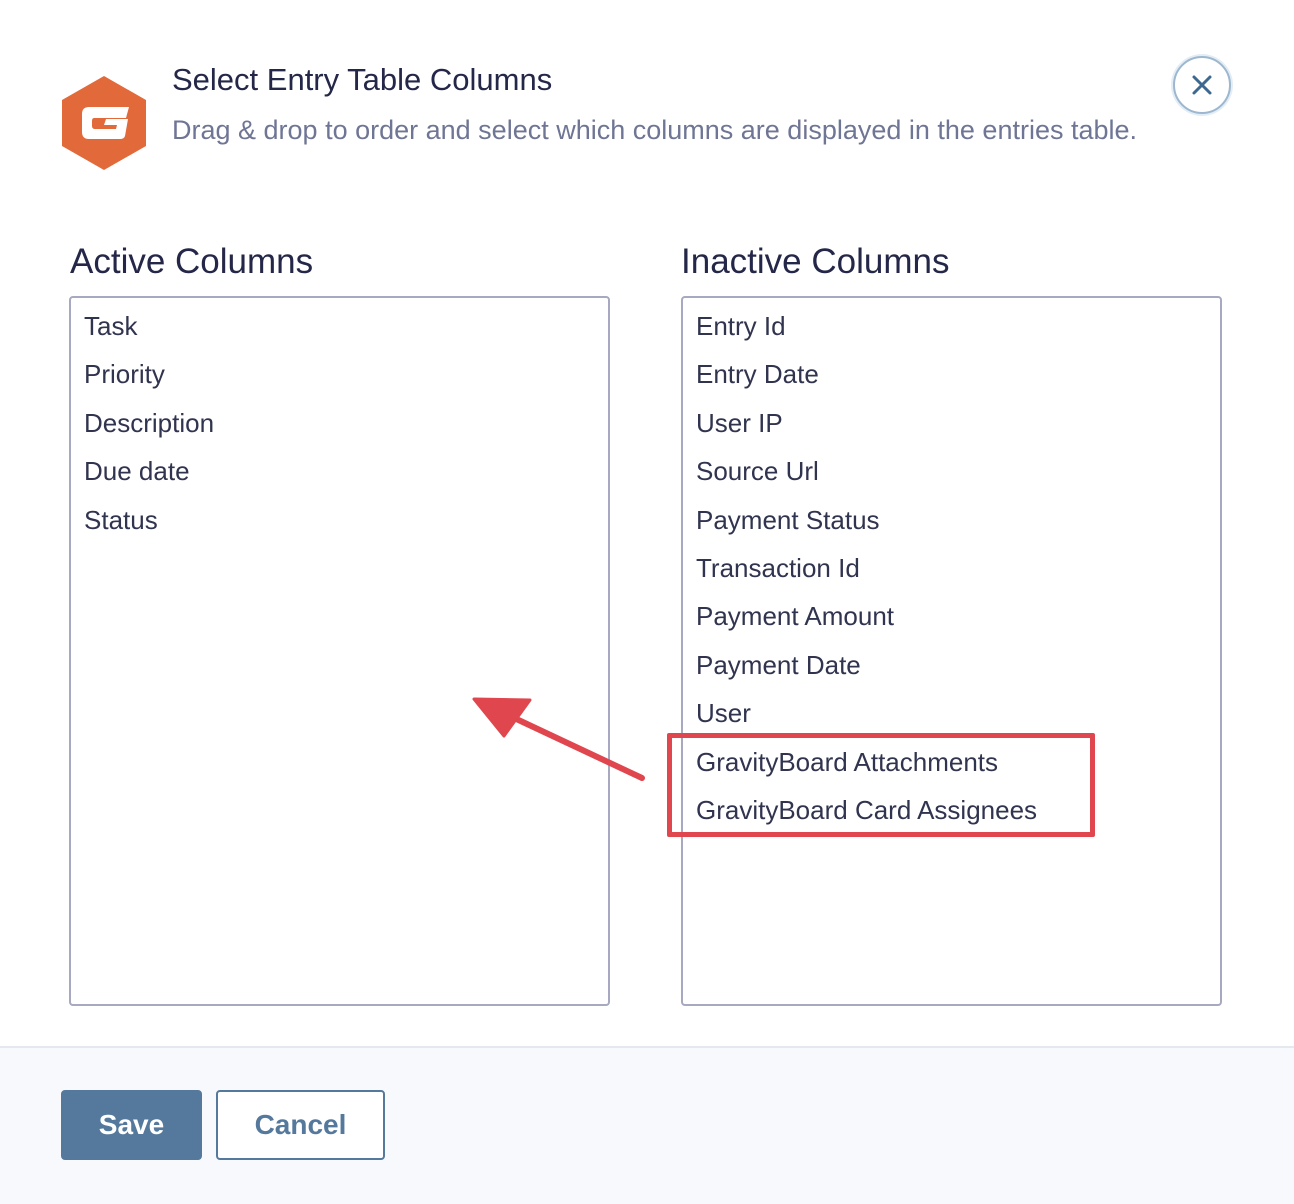 This screenshot has height=1204, width=1294. What do you see at coordinates (951, 616) in the screenshot?
I see `inactive-column-item: Payment Amount` at bounding box center [951, 616].